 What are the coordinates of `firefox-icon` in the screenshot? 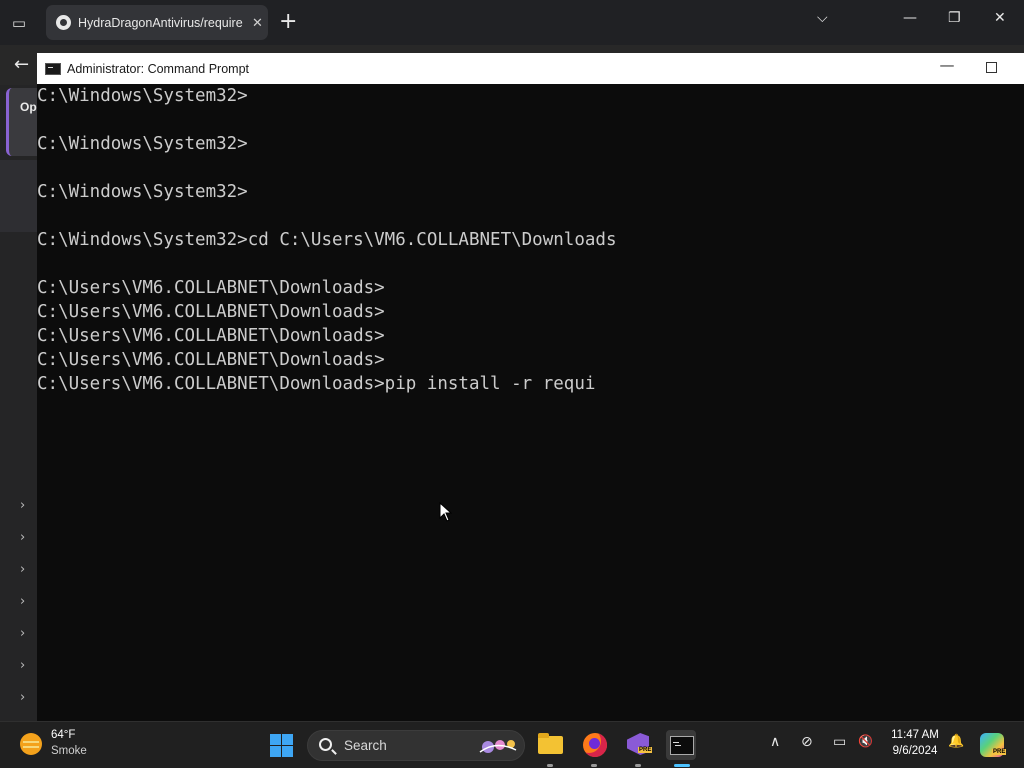 It's located at (595, 745).